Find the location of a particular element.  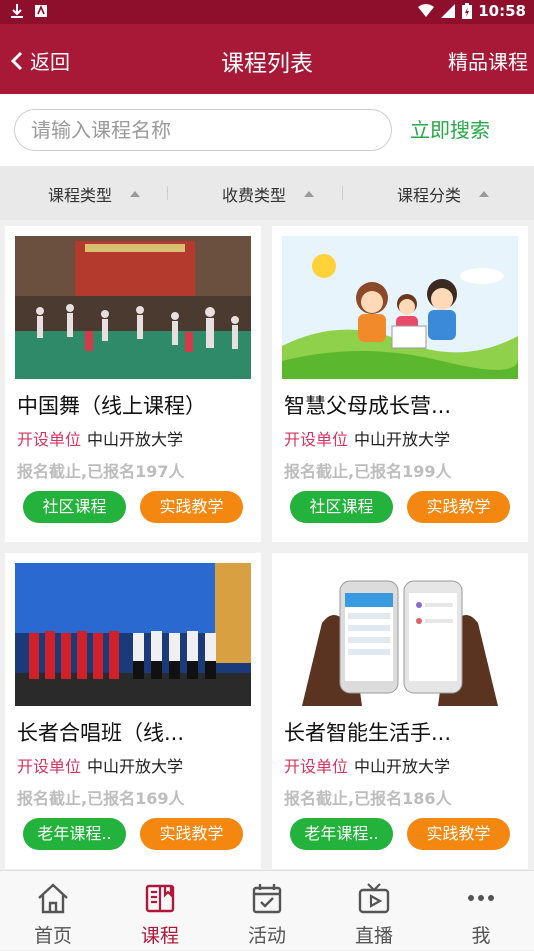

battery-icon is located at coordinates (467, 11).